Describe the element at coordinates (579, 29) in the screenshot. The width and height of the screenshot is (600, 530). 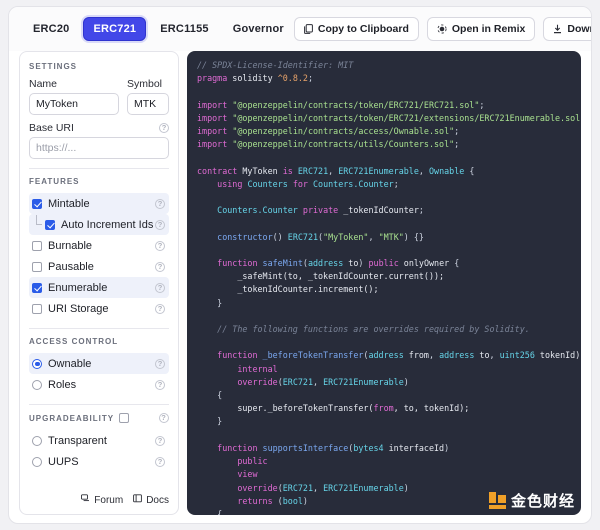
I see `download-label: Download` at that location.